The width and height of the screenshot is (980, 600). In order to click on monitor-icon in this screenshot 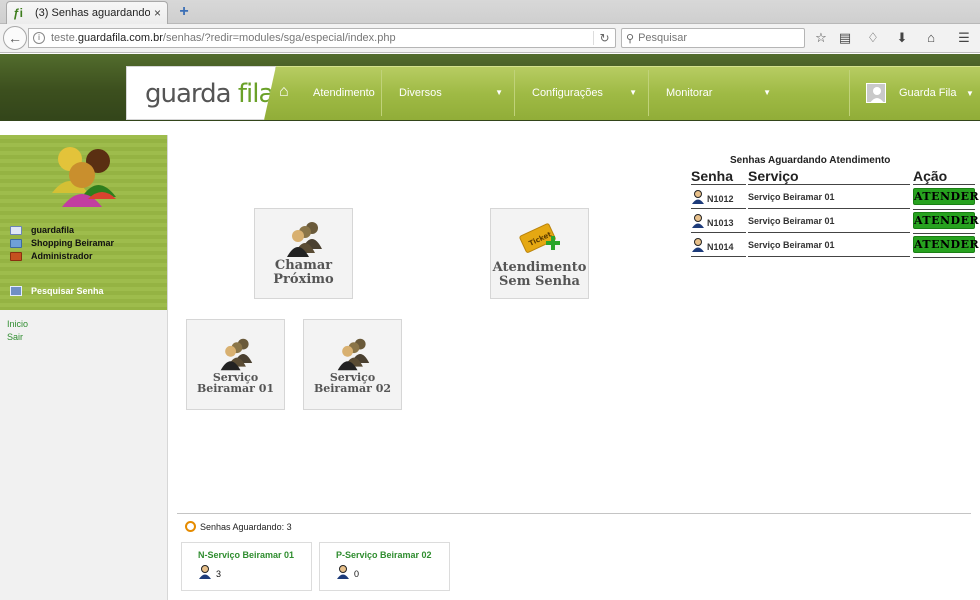, I will do `click(16, 291)`.